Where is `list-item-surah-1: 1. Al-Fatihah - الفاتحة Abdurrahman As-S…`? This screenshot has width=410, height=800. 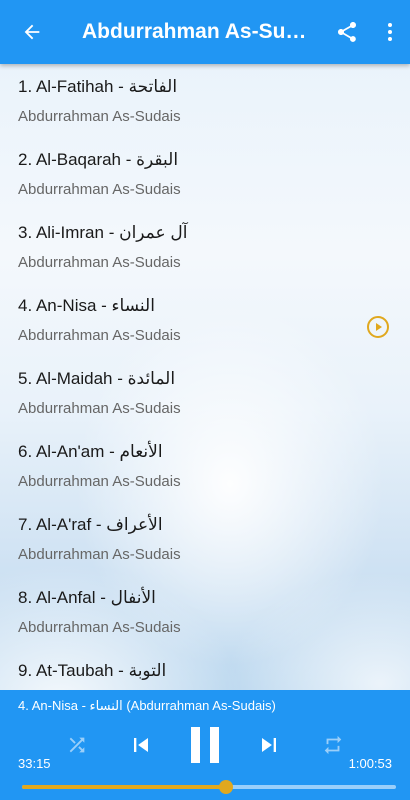
list-item-surah-1: 1. Al-Fatihah - الفاتحة Abdurrahman As-S… is located at coordinates (205, 100).